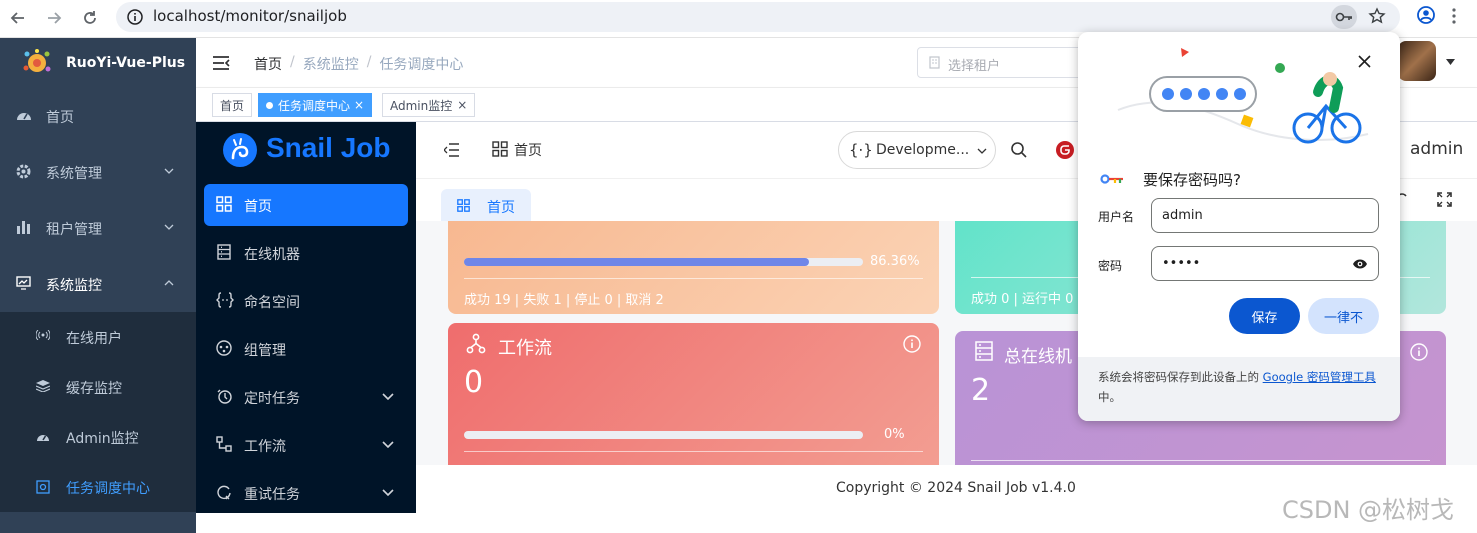  I want to click on back-arrow-icon, so click(18, 18).